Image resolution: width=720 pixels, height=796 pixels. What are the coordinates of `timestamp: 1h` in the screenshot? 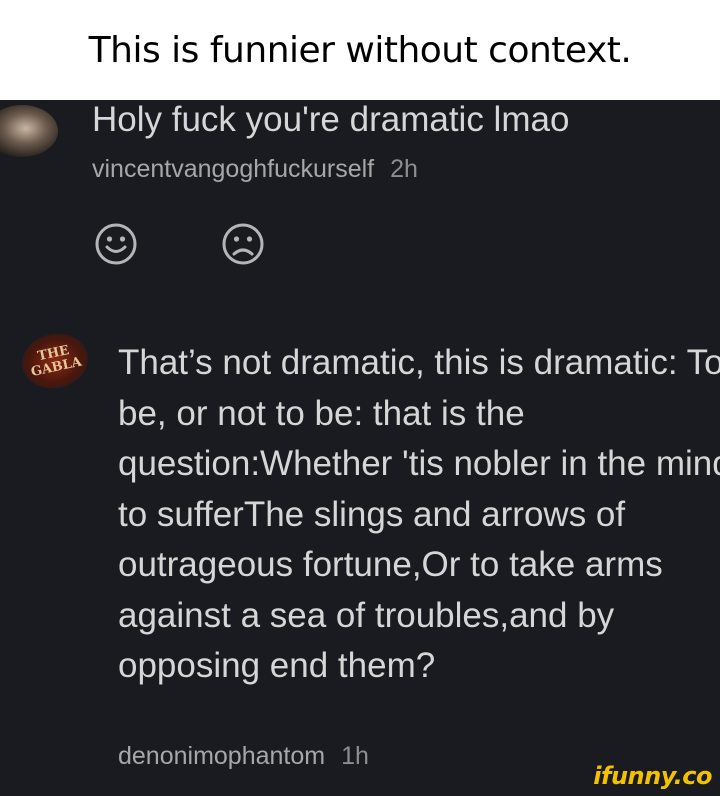 It's located at (355, 756).